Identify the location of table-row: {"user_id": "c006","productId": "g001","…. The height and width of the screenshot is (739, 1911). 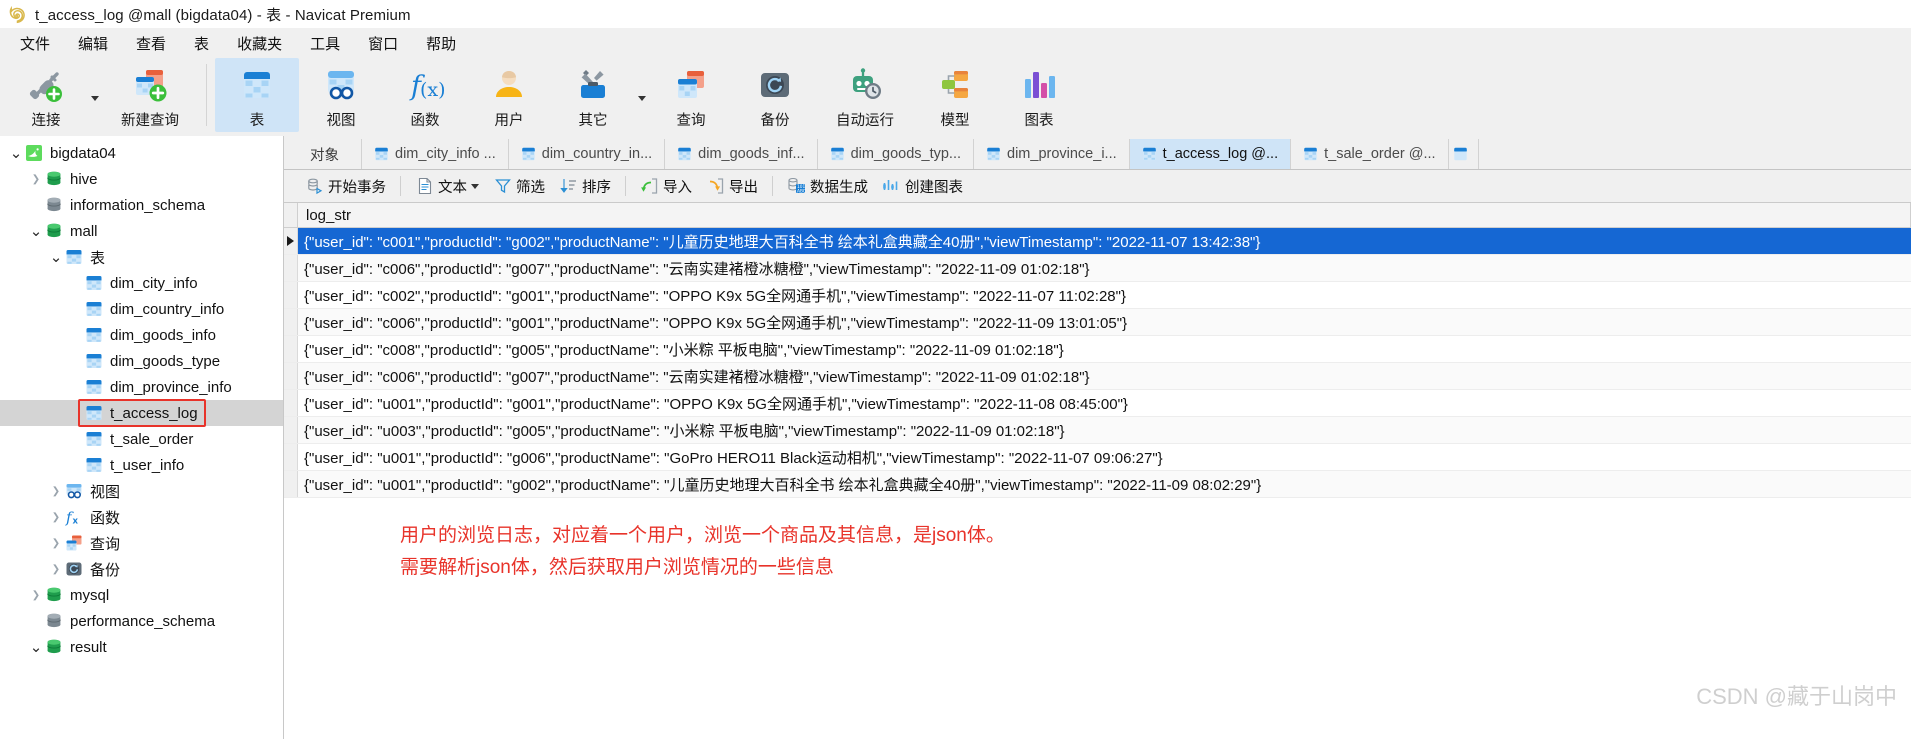
(1097, 322).